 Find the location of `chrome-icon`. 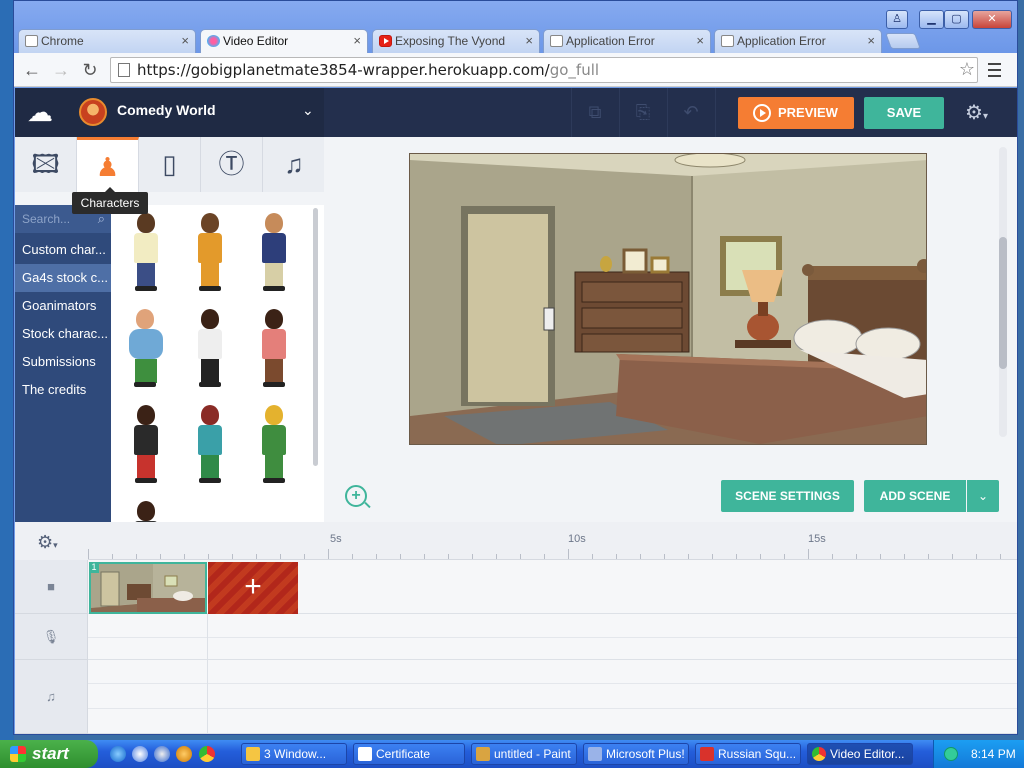

chrome-icon is located at coordinates (207, 754).